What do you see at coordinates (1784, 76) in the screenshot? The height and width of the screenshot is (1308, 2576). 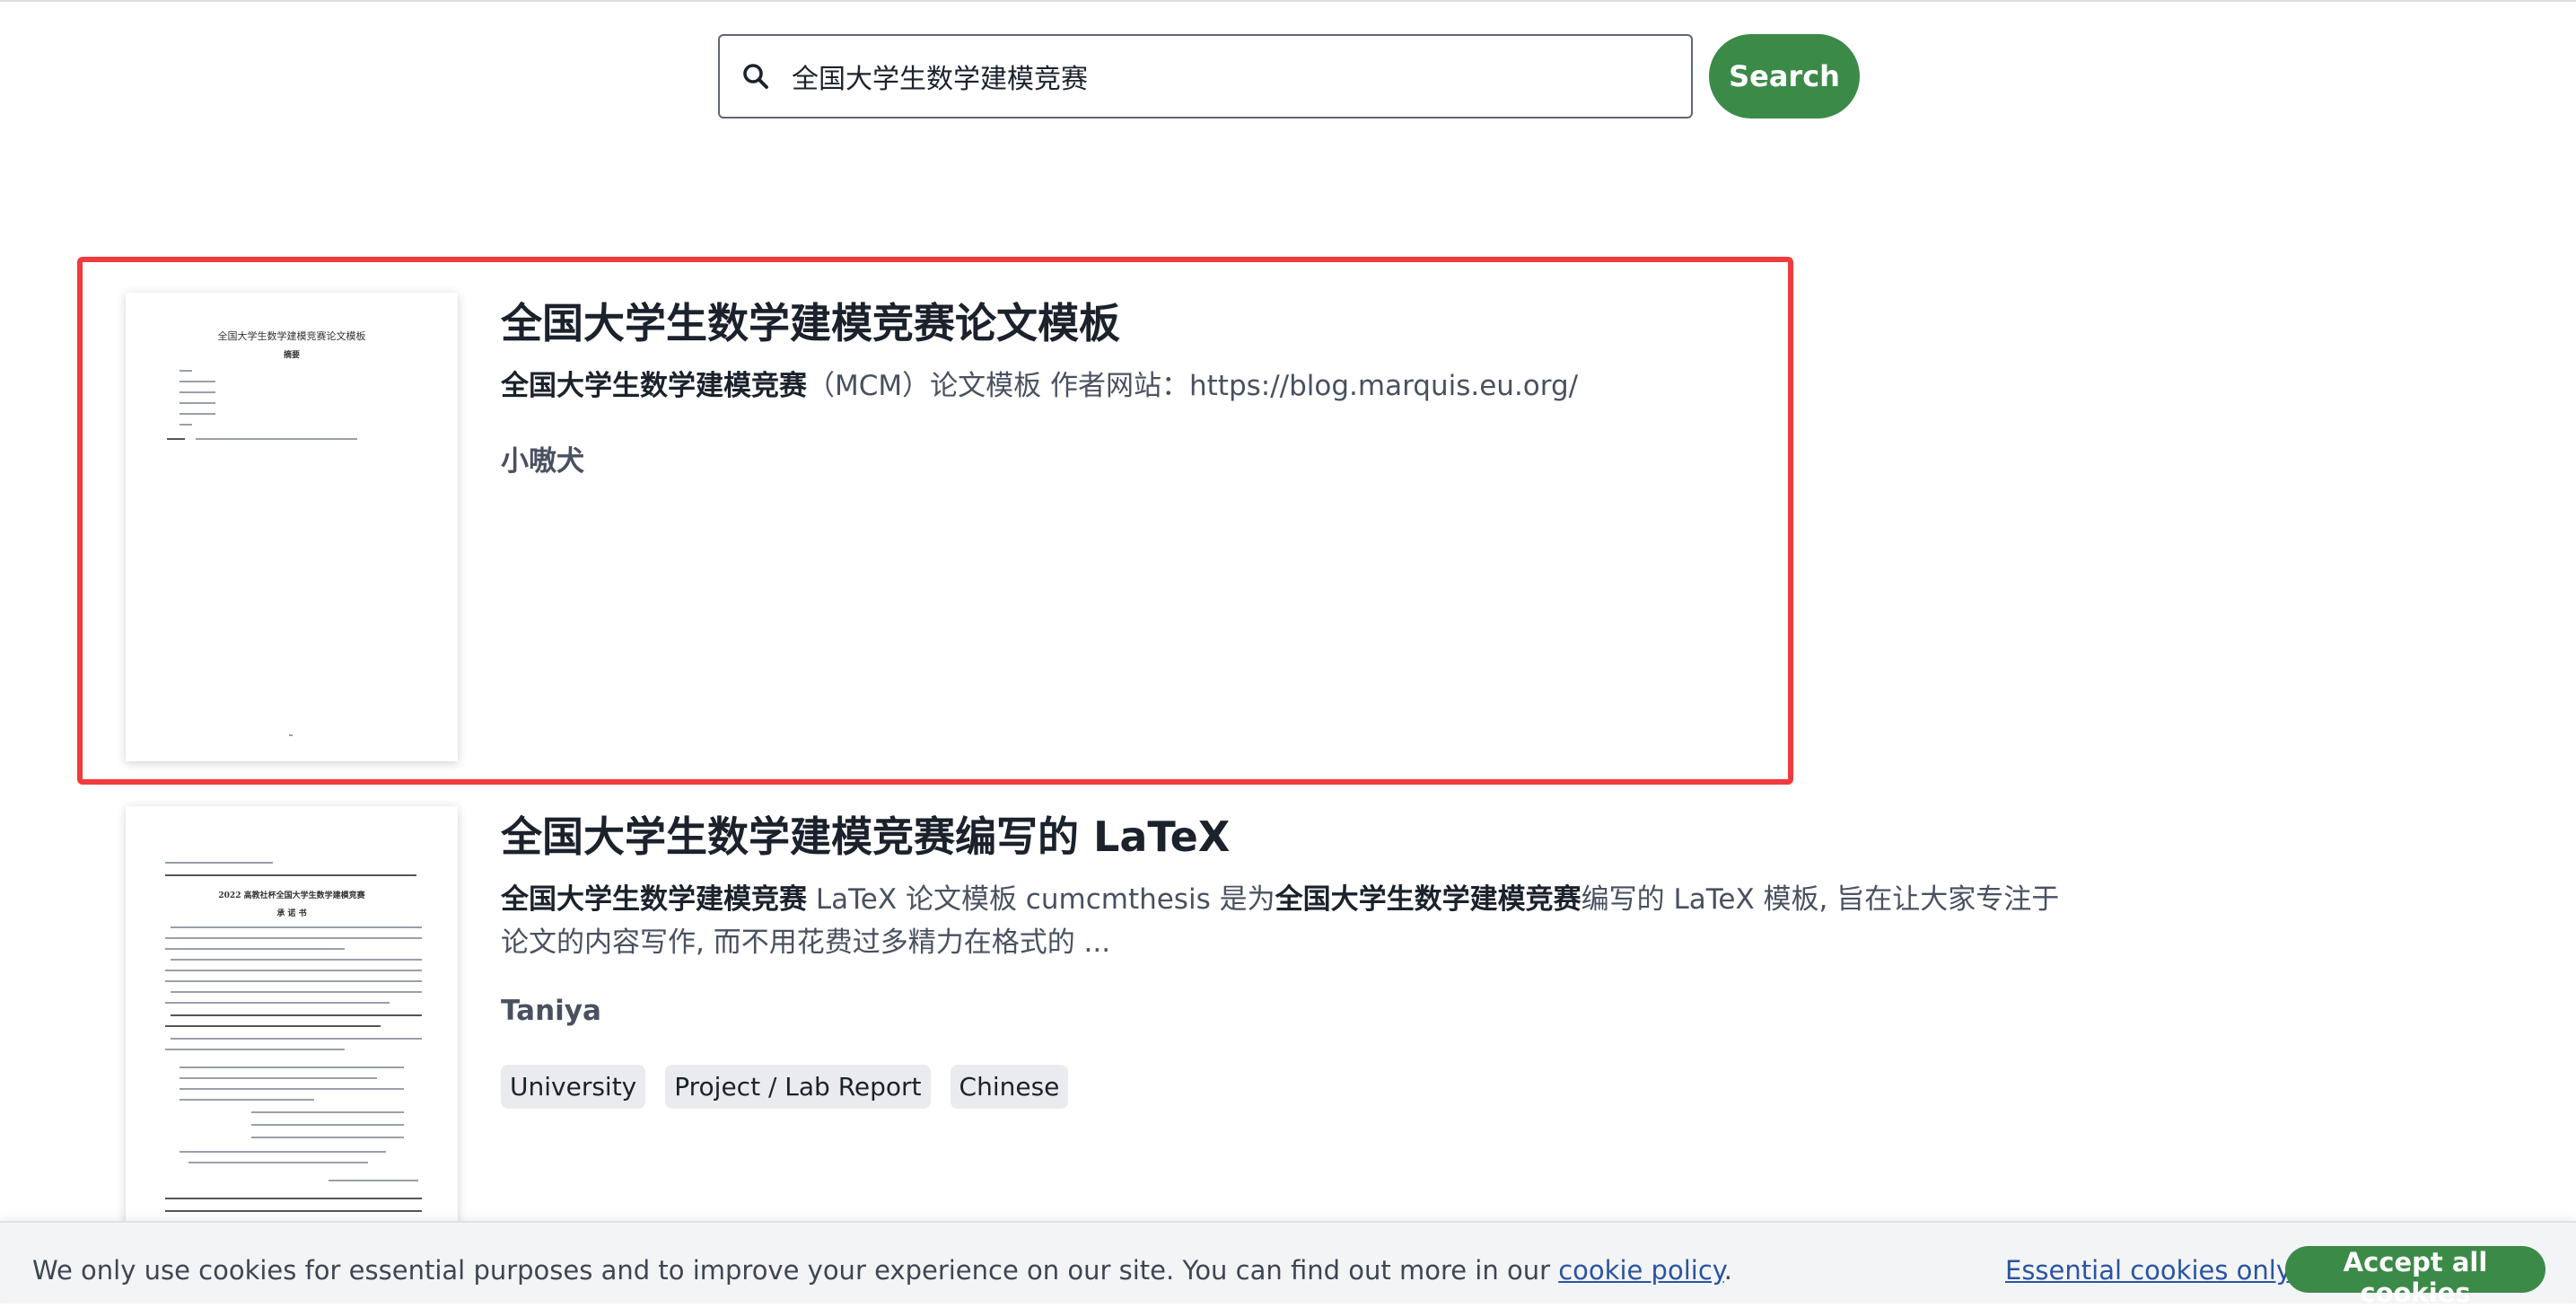 I see `search-button: Search` at bounding box center [1784, 76].